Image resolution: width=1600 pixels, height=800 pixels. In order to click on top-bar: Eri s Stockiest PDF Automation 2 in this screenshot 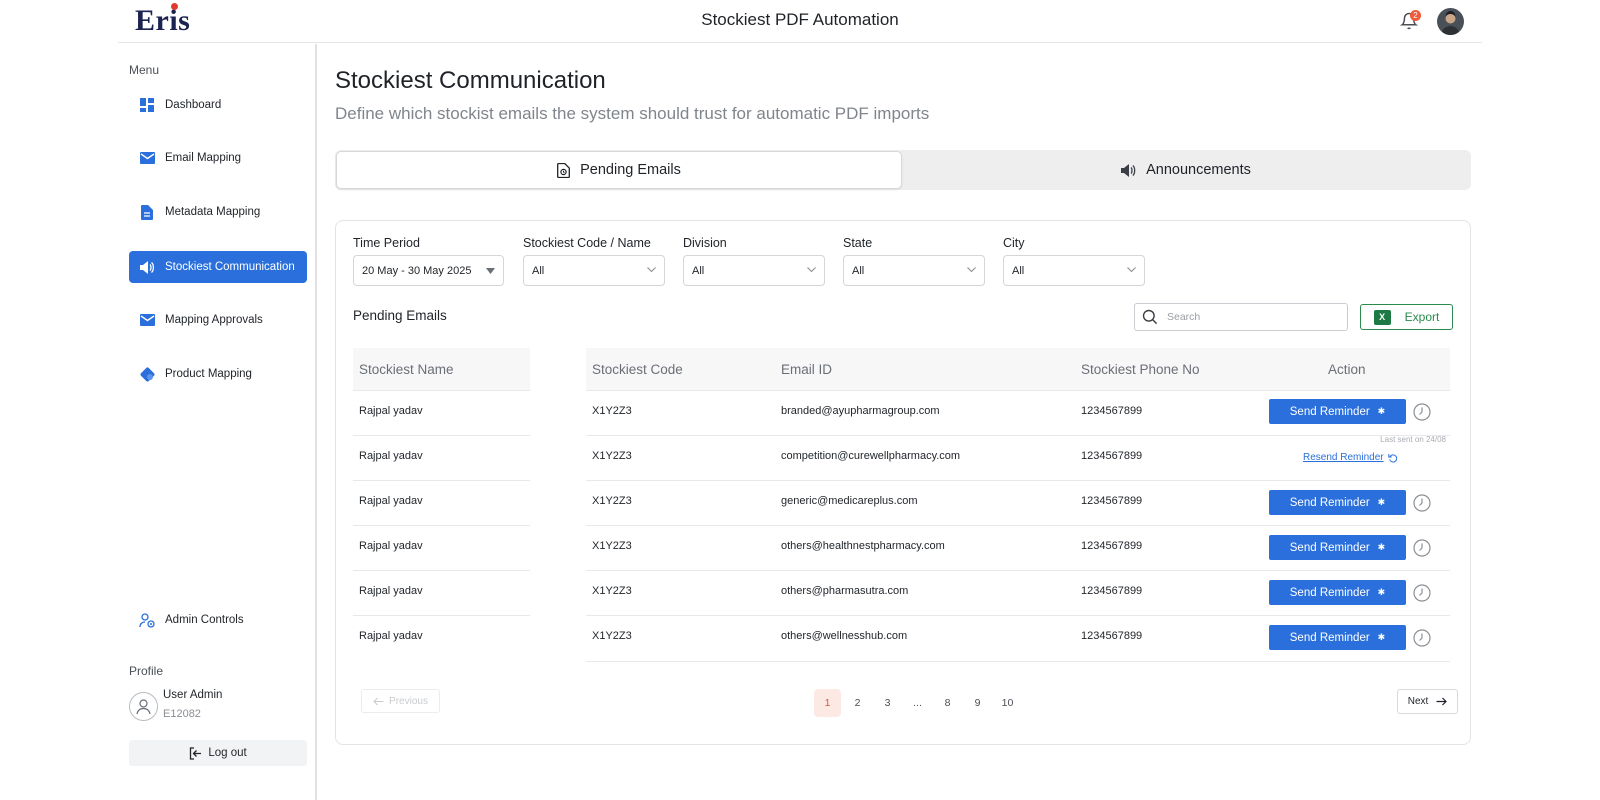, I will do `click(800, 21)`.